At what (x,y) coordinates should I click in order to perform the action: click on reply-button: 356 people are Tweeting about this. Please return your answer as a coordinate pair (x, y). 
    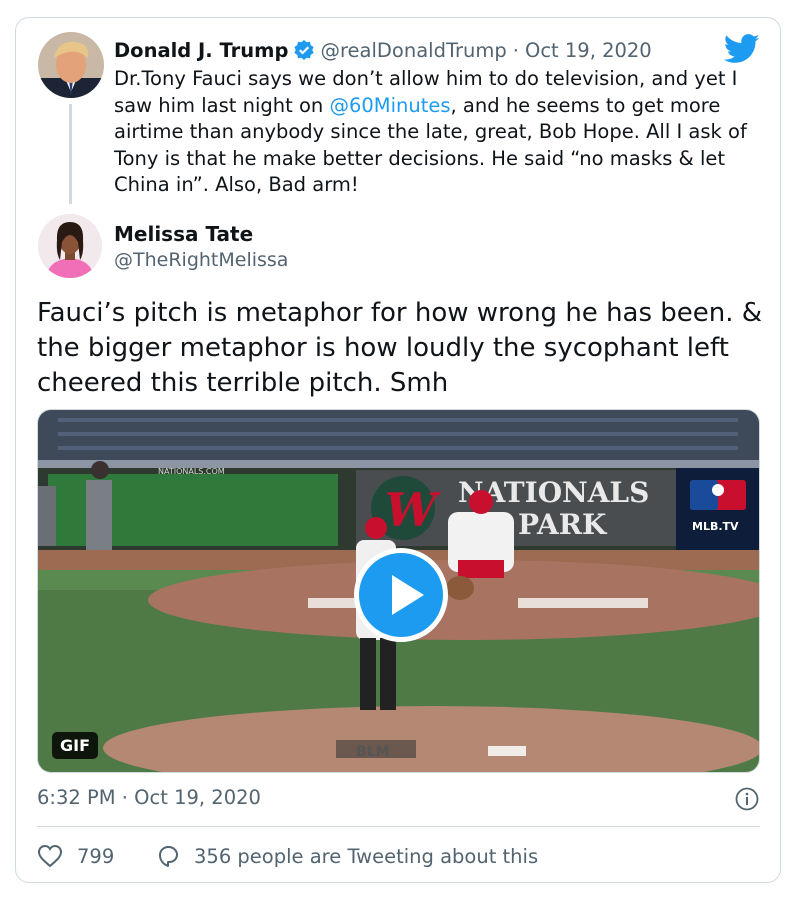
    Looking at the image, I should click on (347, 856).